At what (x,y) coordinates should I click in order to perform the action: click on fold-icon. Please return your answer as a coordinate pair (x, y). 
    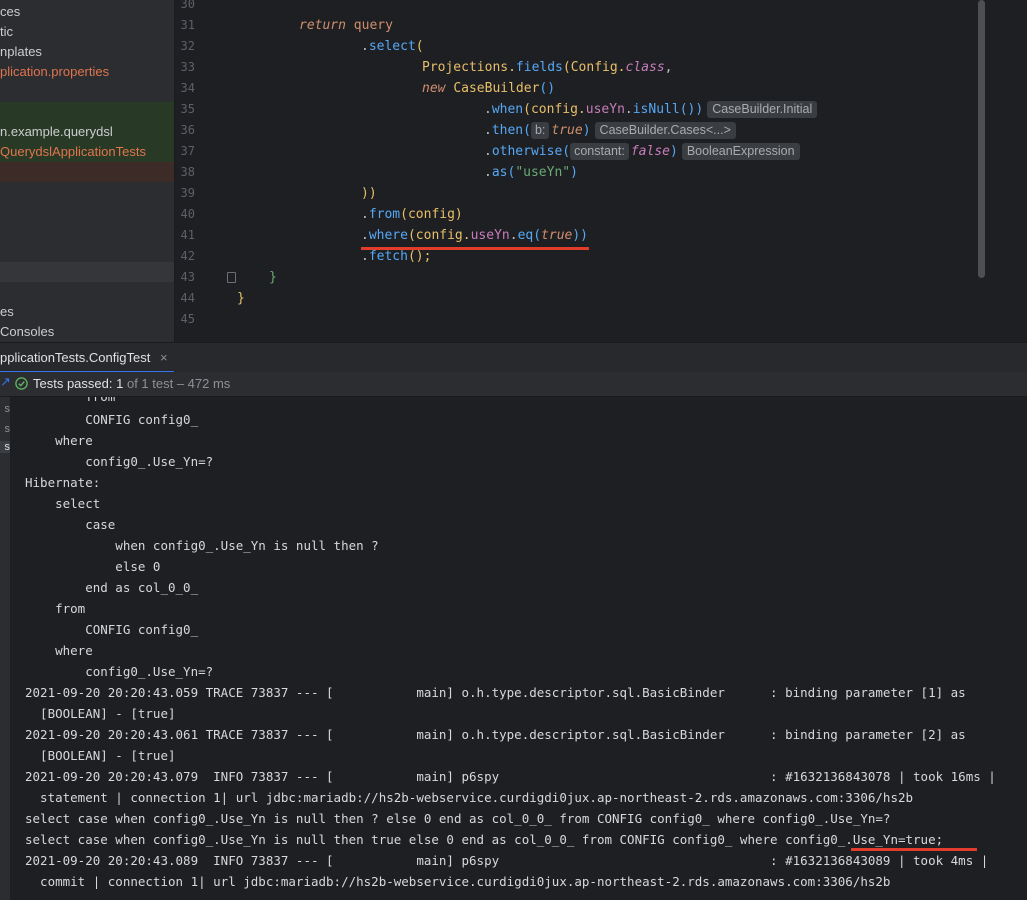
    Looking at the image, I should click on (231, 277).